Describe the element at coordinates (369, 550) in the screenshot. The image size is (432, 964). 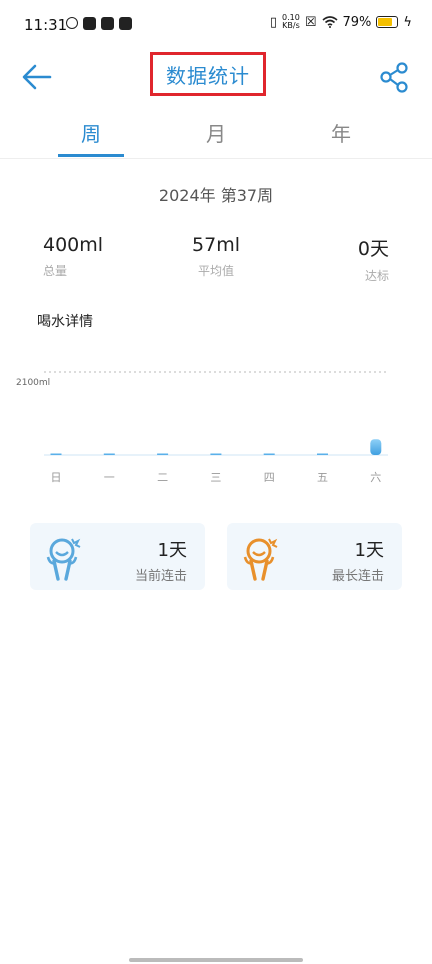
I see `longest-streak-value: 1天` at that location.